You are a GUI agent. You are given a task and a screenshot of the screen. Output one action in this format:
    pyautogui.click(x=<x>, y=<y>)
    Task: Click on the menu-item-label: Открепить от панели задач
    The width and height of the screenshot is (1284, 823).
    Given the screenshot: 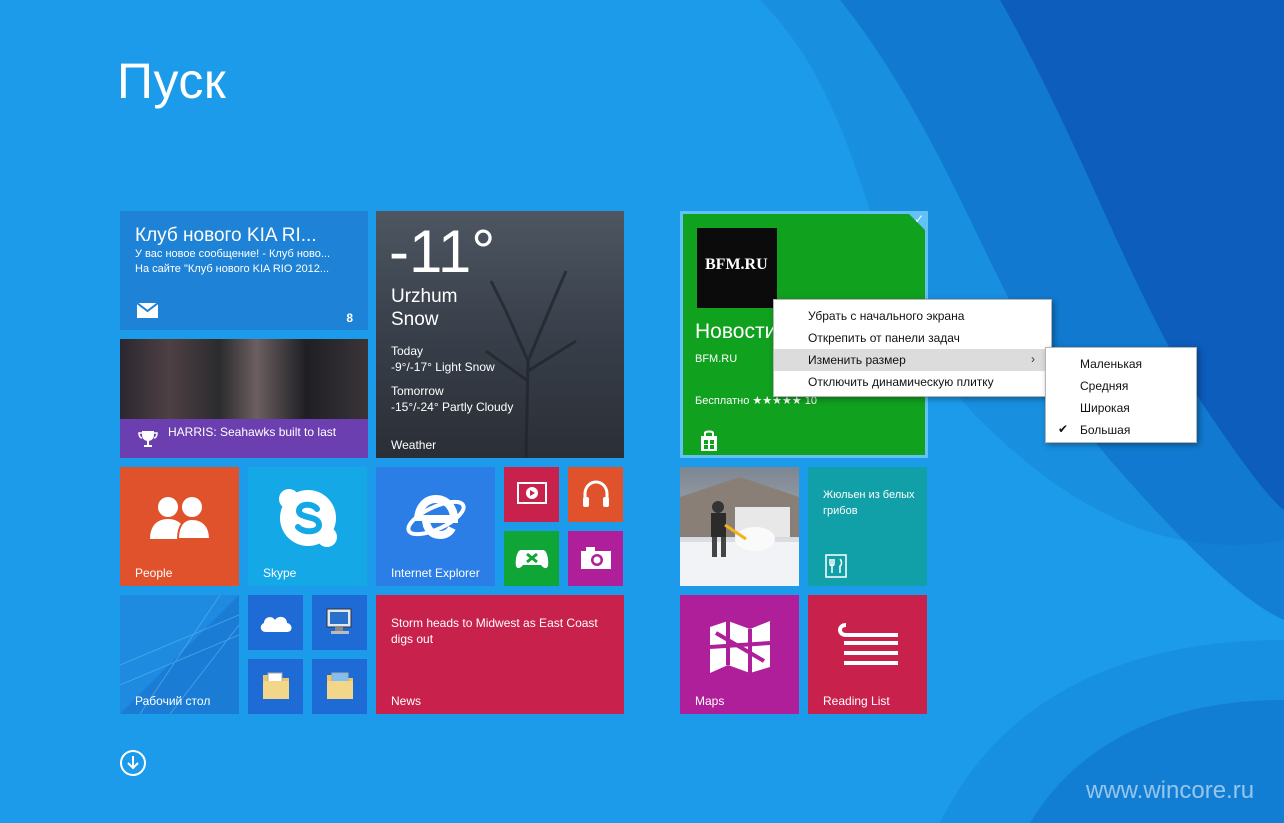 What is the action you would take?
    pyautogui.click(x=884, y=338)
    